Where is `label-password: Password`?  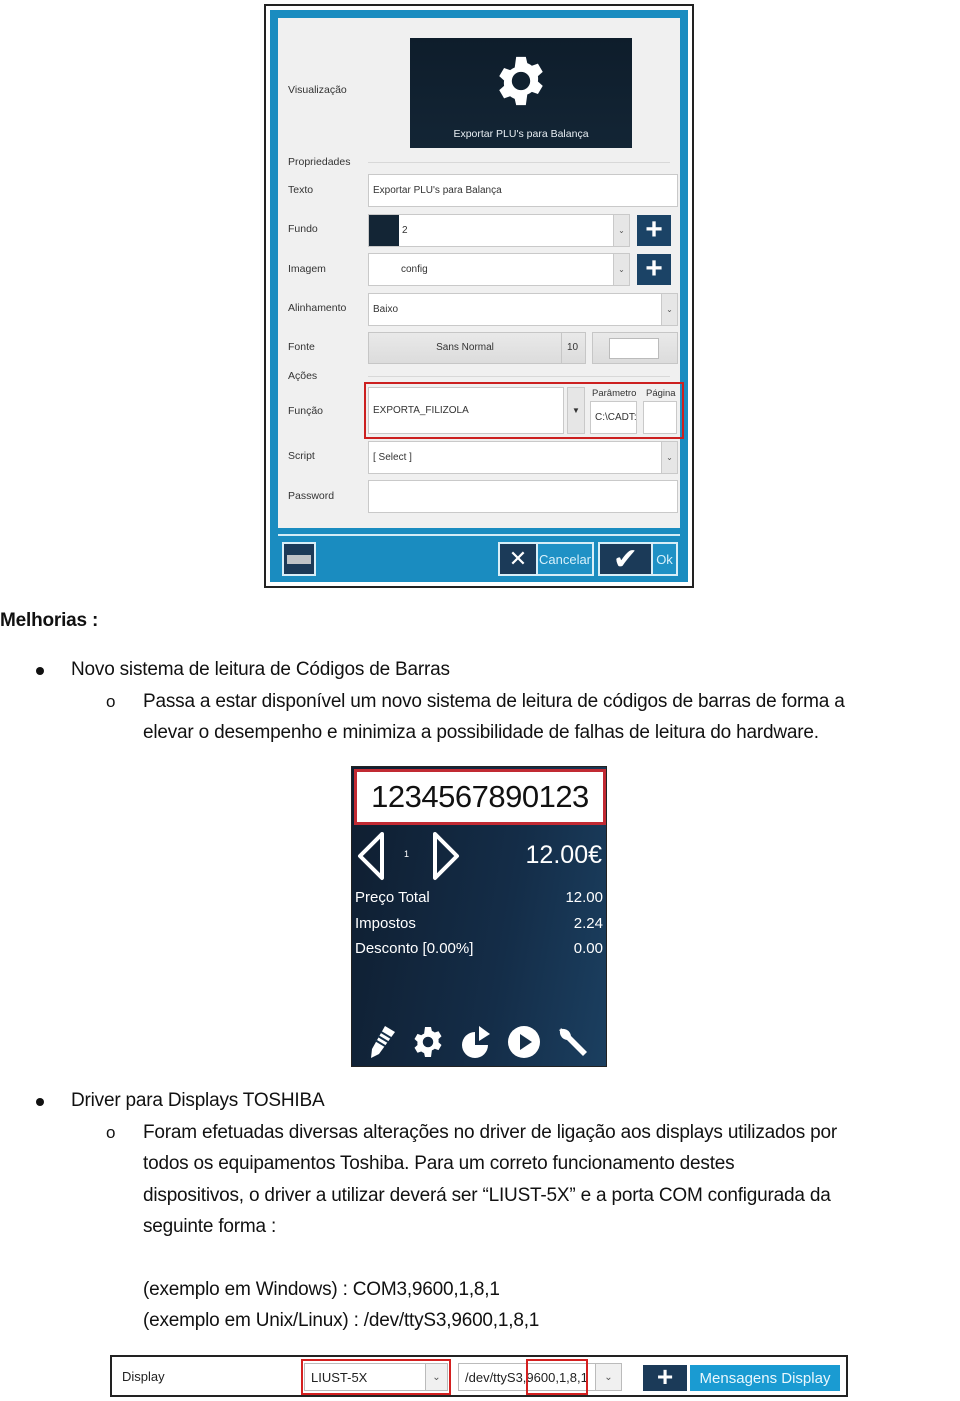 label-password: Password is located at coordinates (311, 496).